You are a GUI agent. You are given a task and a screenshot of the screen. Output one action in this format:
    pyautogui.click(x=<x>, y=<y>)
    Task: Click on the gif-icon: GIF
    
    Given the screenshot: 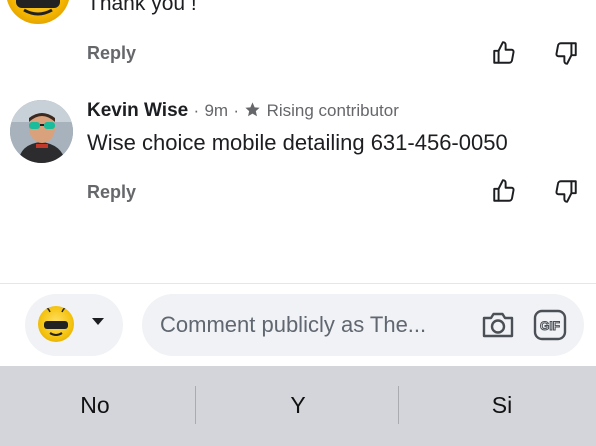 What is the action you would take?
    pyautogui.click(x=550, y=325)
    